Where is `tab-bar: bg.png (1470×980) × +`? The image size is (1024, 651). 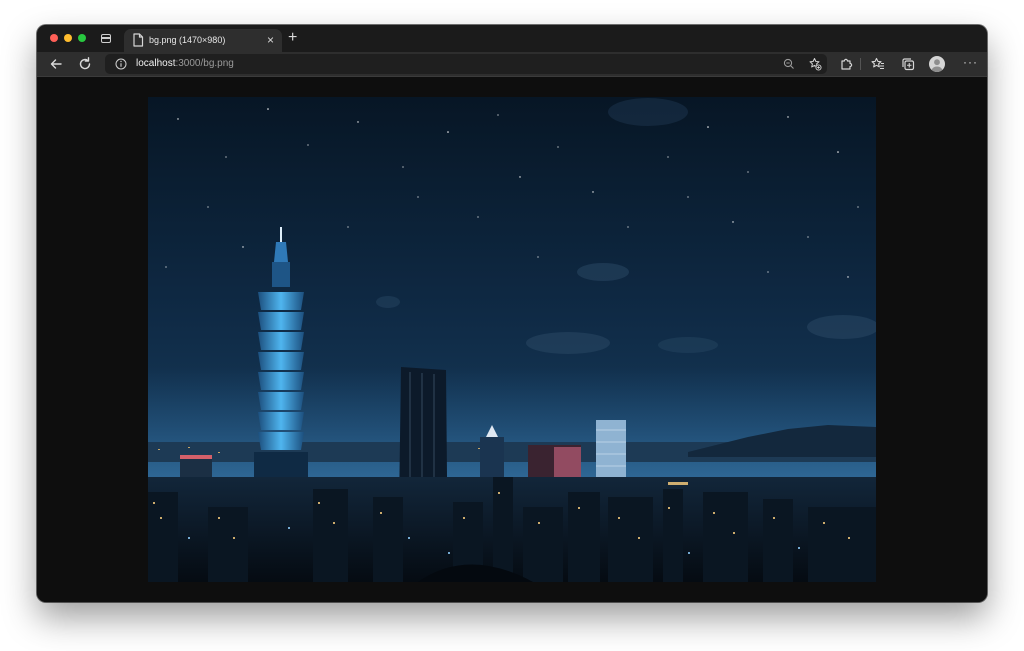
tab-bar: bg.png (1470×980) × + is located at coordinates (512, 38).